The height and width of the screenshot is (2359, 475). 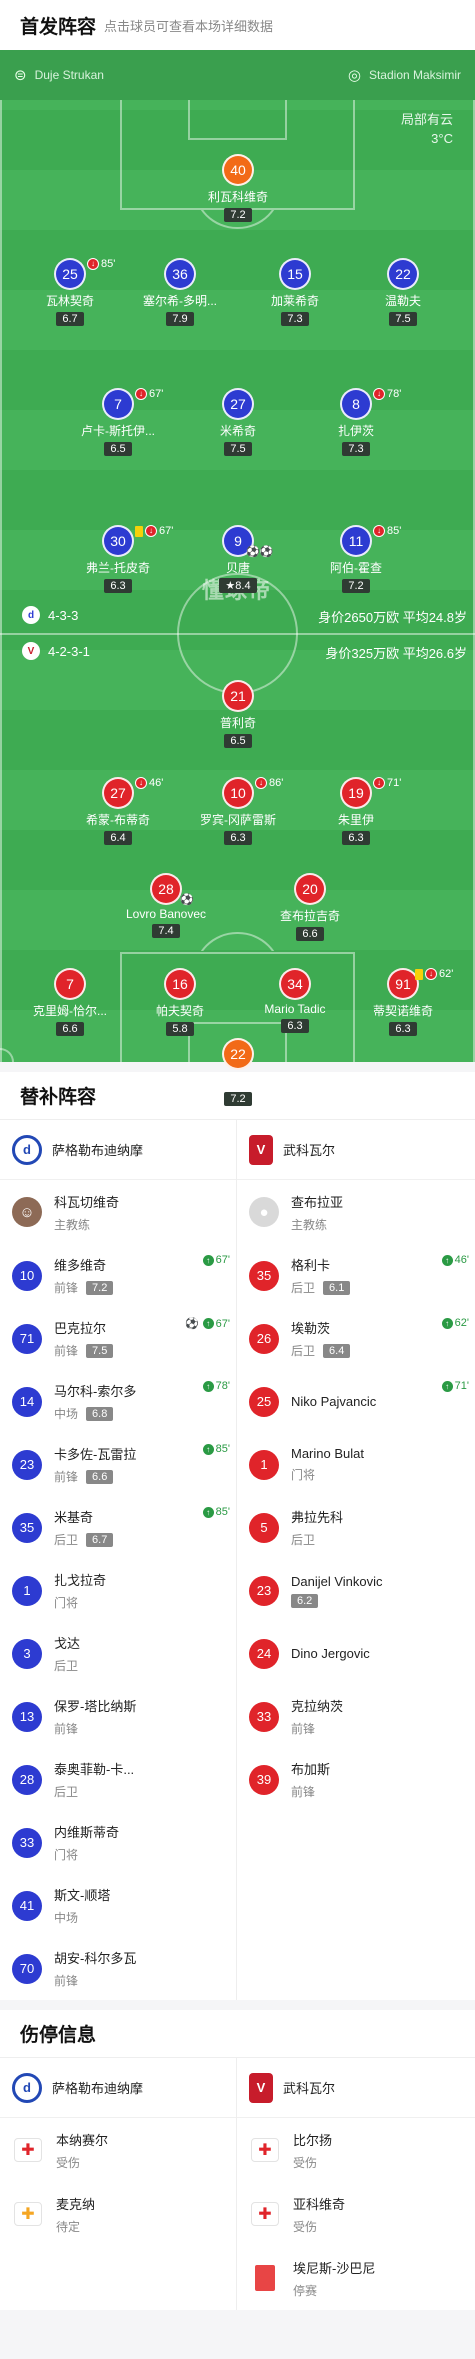 I want to click on player-name: 瓦林契奇, so click(x=69, y=301).